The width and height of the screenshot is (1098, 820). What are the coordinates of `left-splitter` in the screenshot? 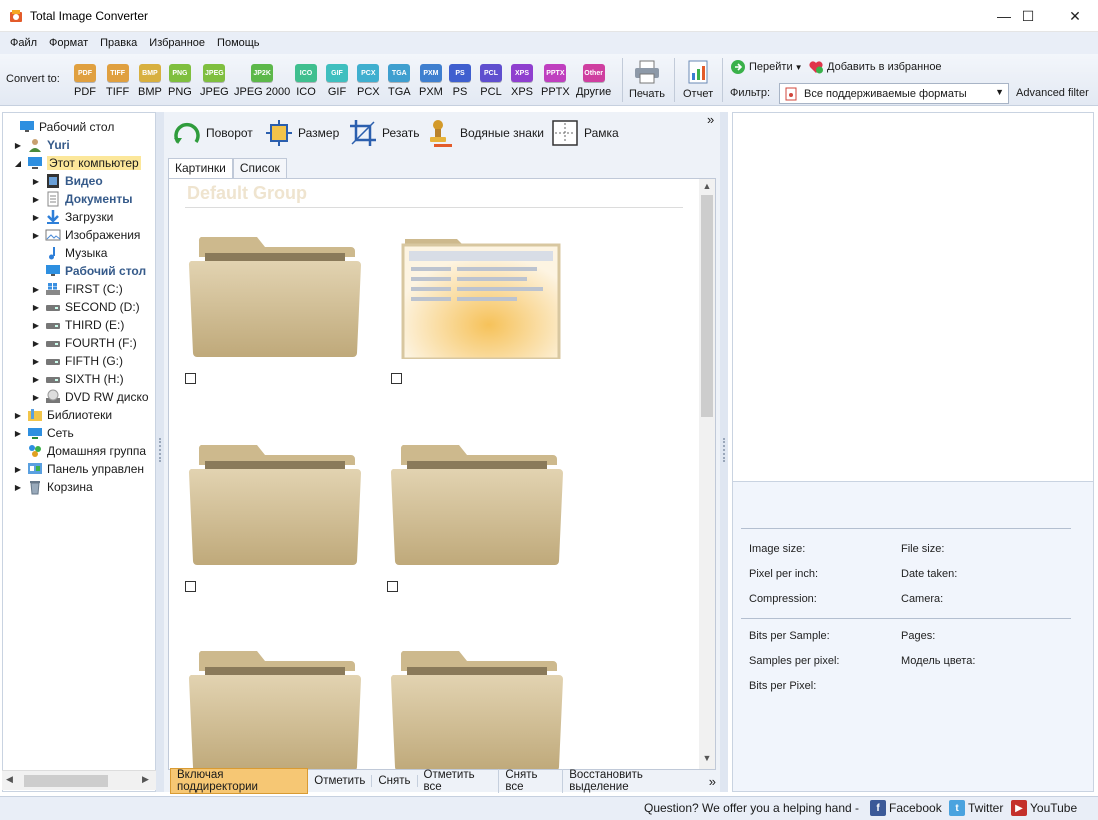 It's located at (160, 452).